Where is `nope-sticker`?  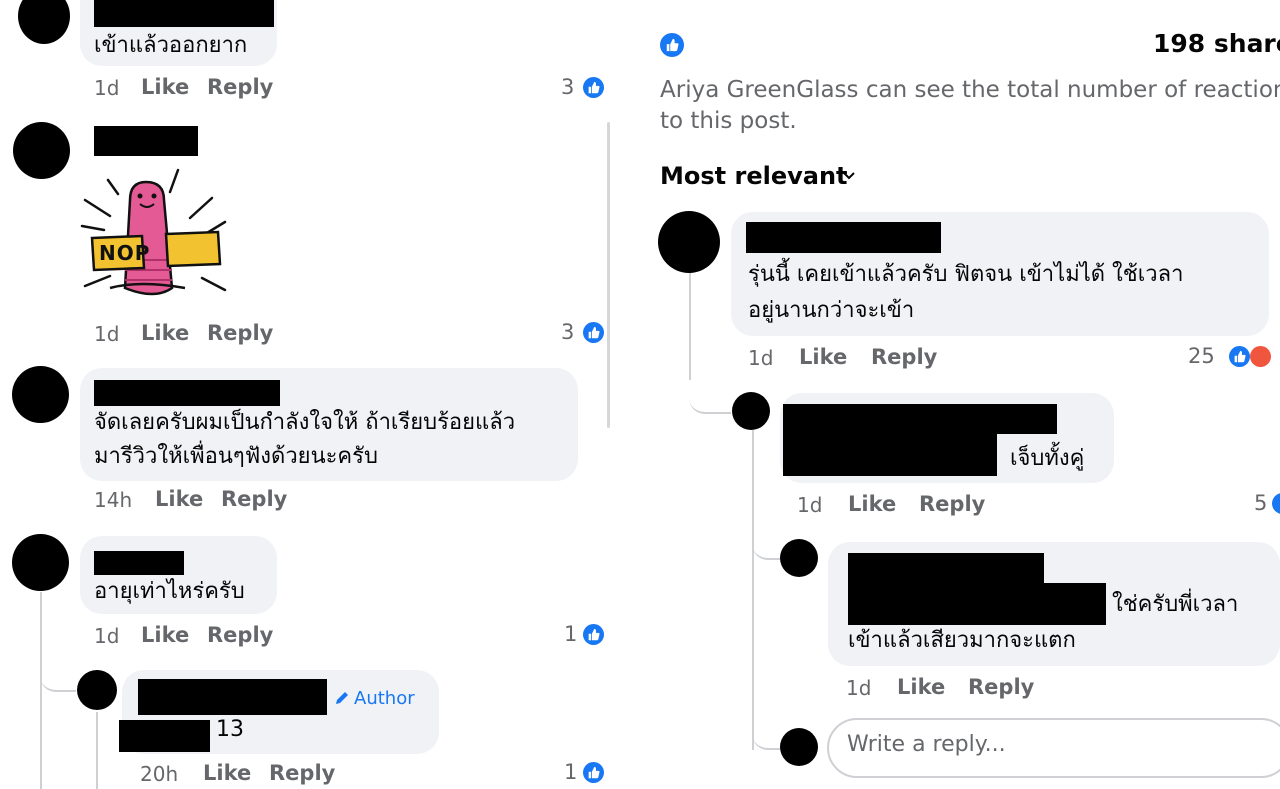 nope-sticker is located at coordinates (155, 235).